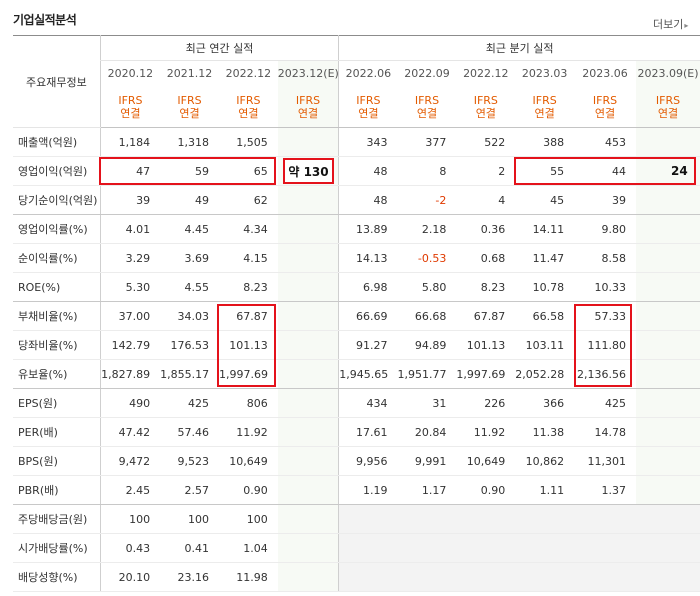 The image size is (700, 596). Describe the element at coordinates (670, 24) in the screenshot. I see `more-link: 더보기▸` at that location.